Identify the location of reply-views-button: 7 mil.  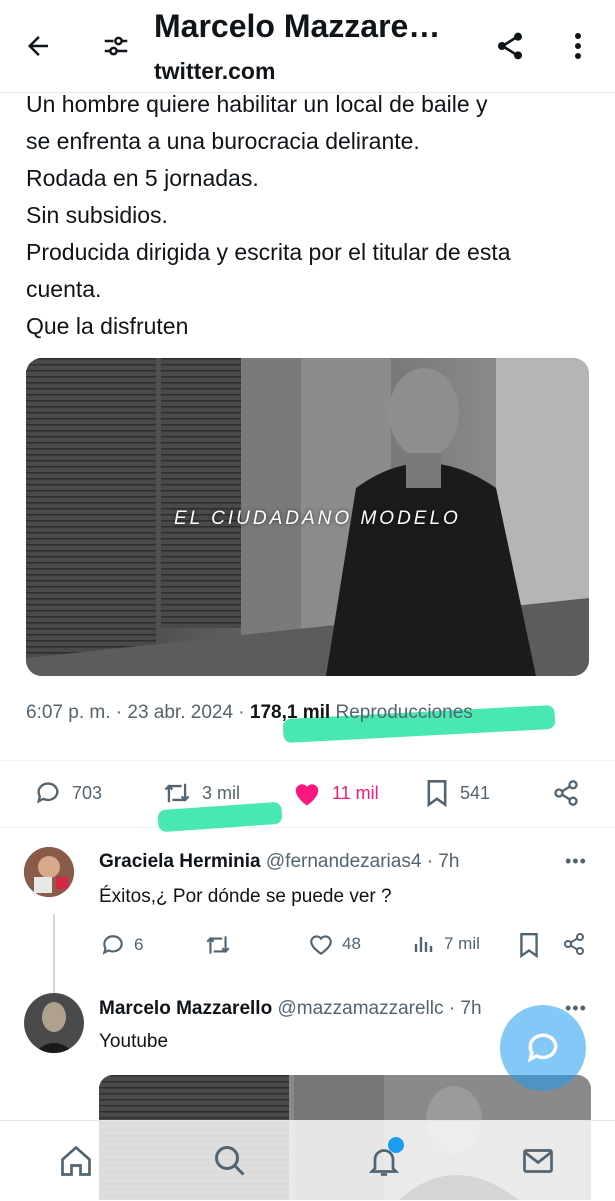
(446, 944).